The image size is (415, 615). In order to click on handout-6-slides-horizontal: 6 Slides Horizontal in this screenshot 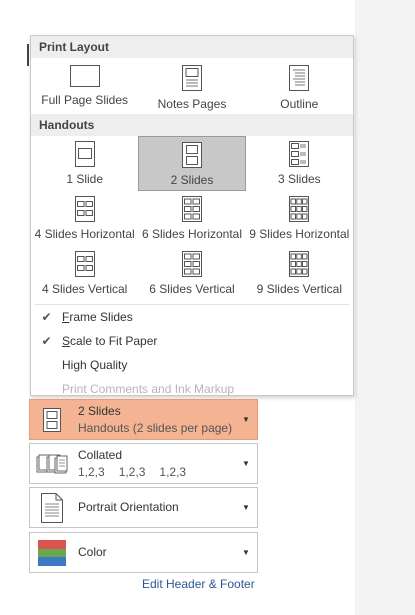, I will do `click(191, 218)`.